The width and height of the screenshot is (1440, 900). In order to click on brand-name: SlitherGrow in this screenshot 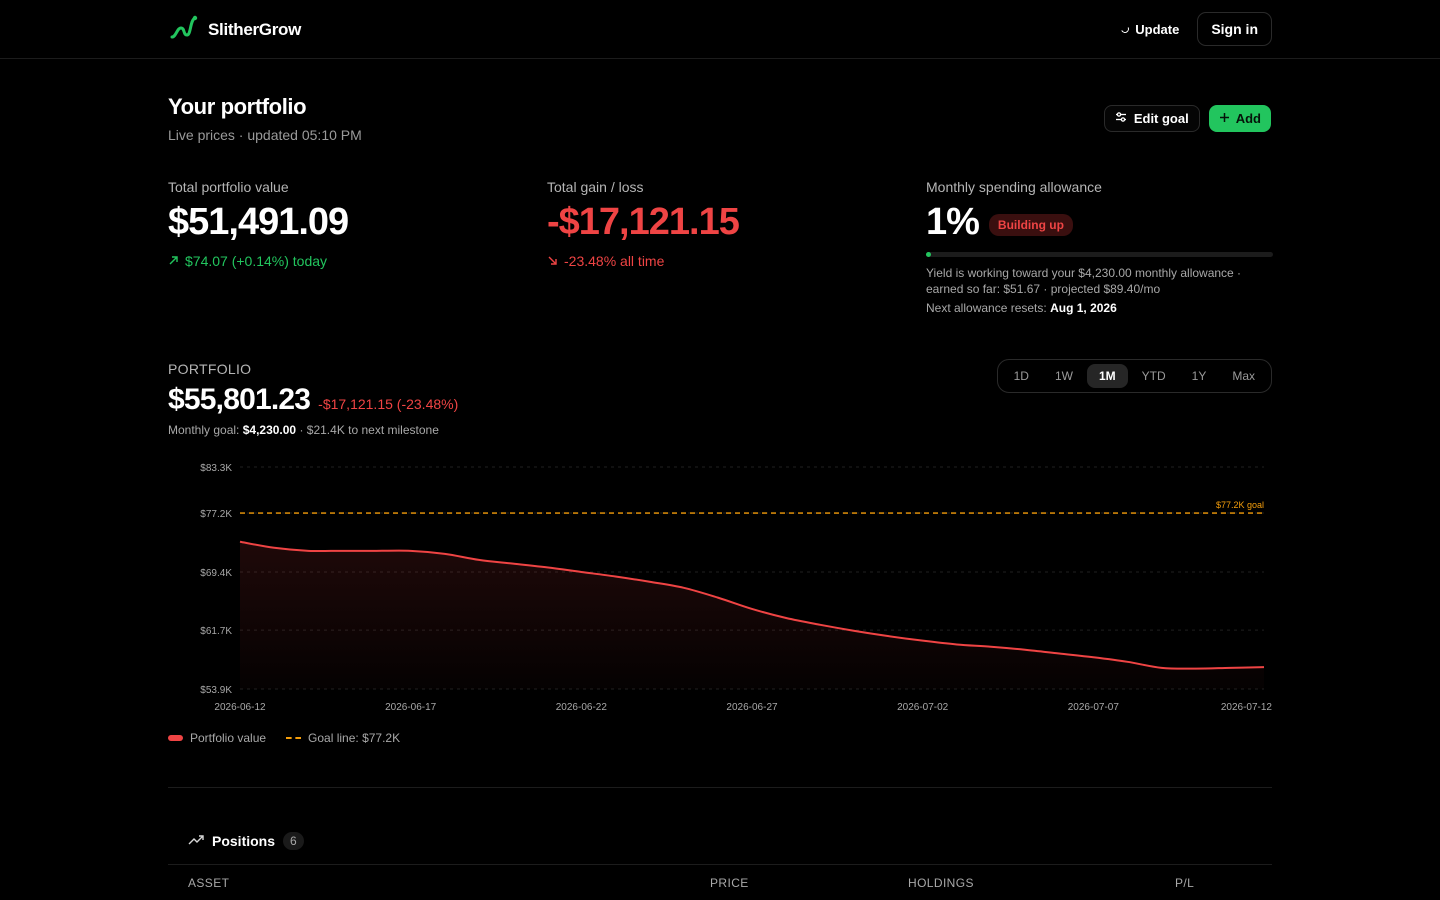, I will do `click(255, 29)`.